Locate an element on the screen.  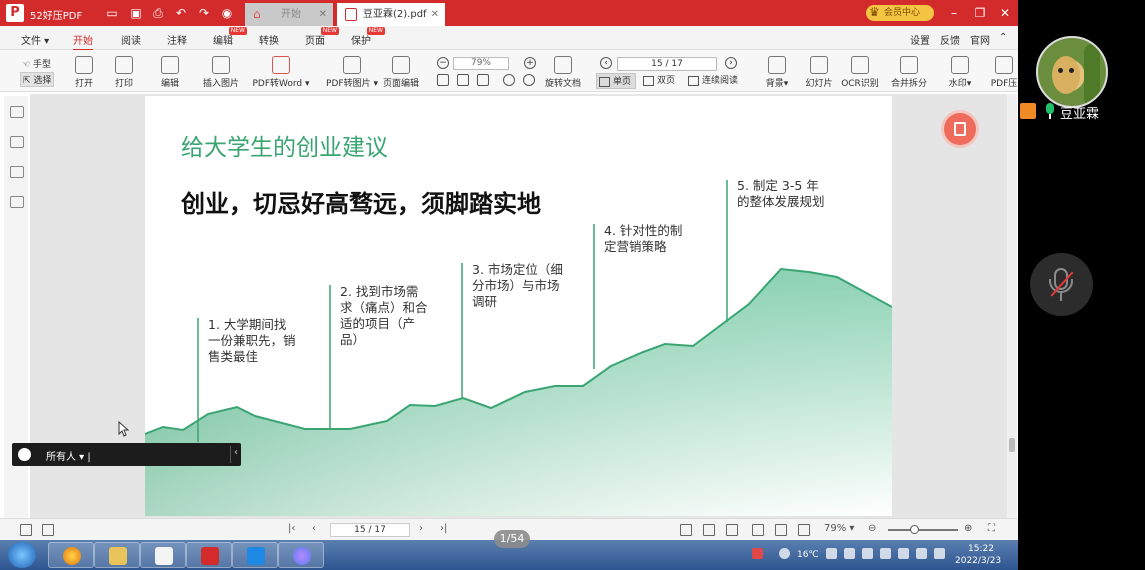
view-single-page: 单页 is located at coordinates (616, 81).